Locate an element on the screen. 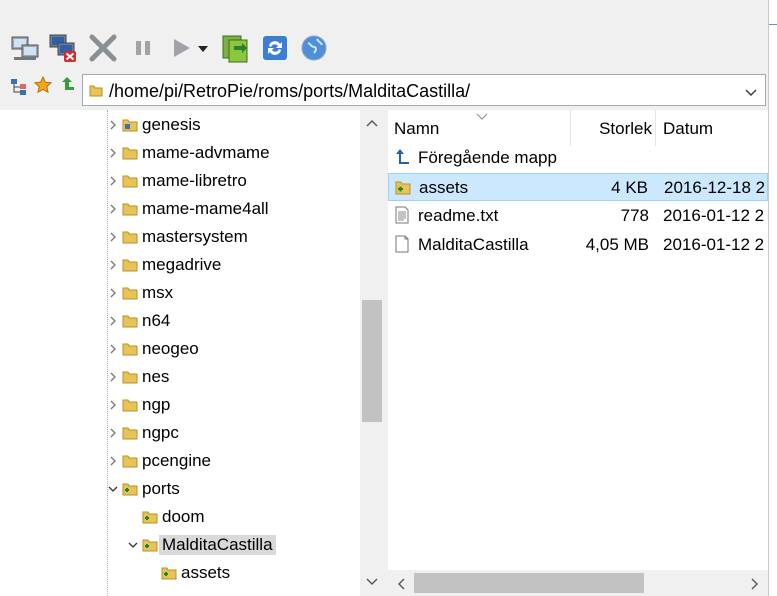  column-header-size: Storlek is located at coordinates (613, 128).